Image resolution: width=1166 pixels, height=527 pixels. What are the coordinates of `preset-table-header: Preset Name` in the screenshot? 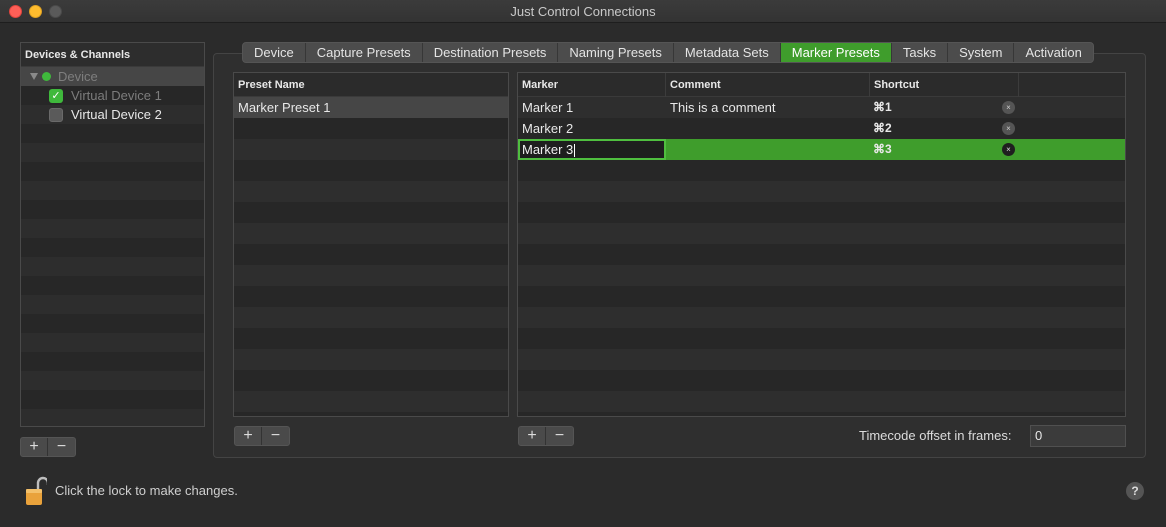 It's located at (371, 85).